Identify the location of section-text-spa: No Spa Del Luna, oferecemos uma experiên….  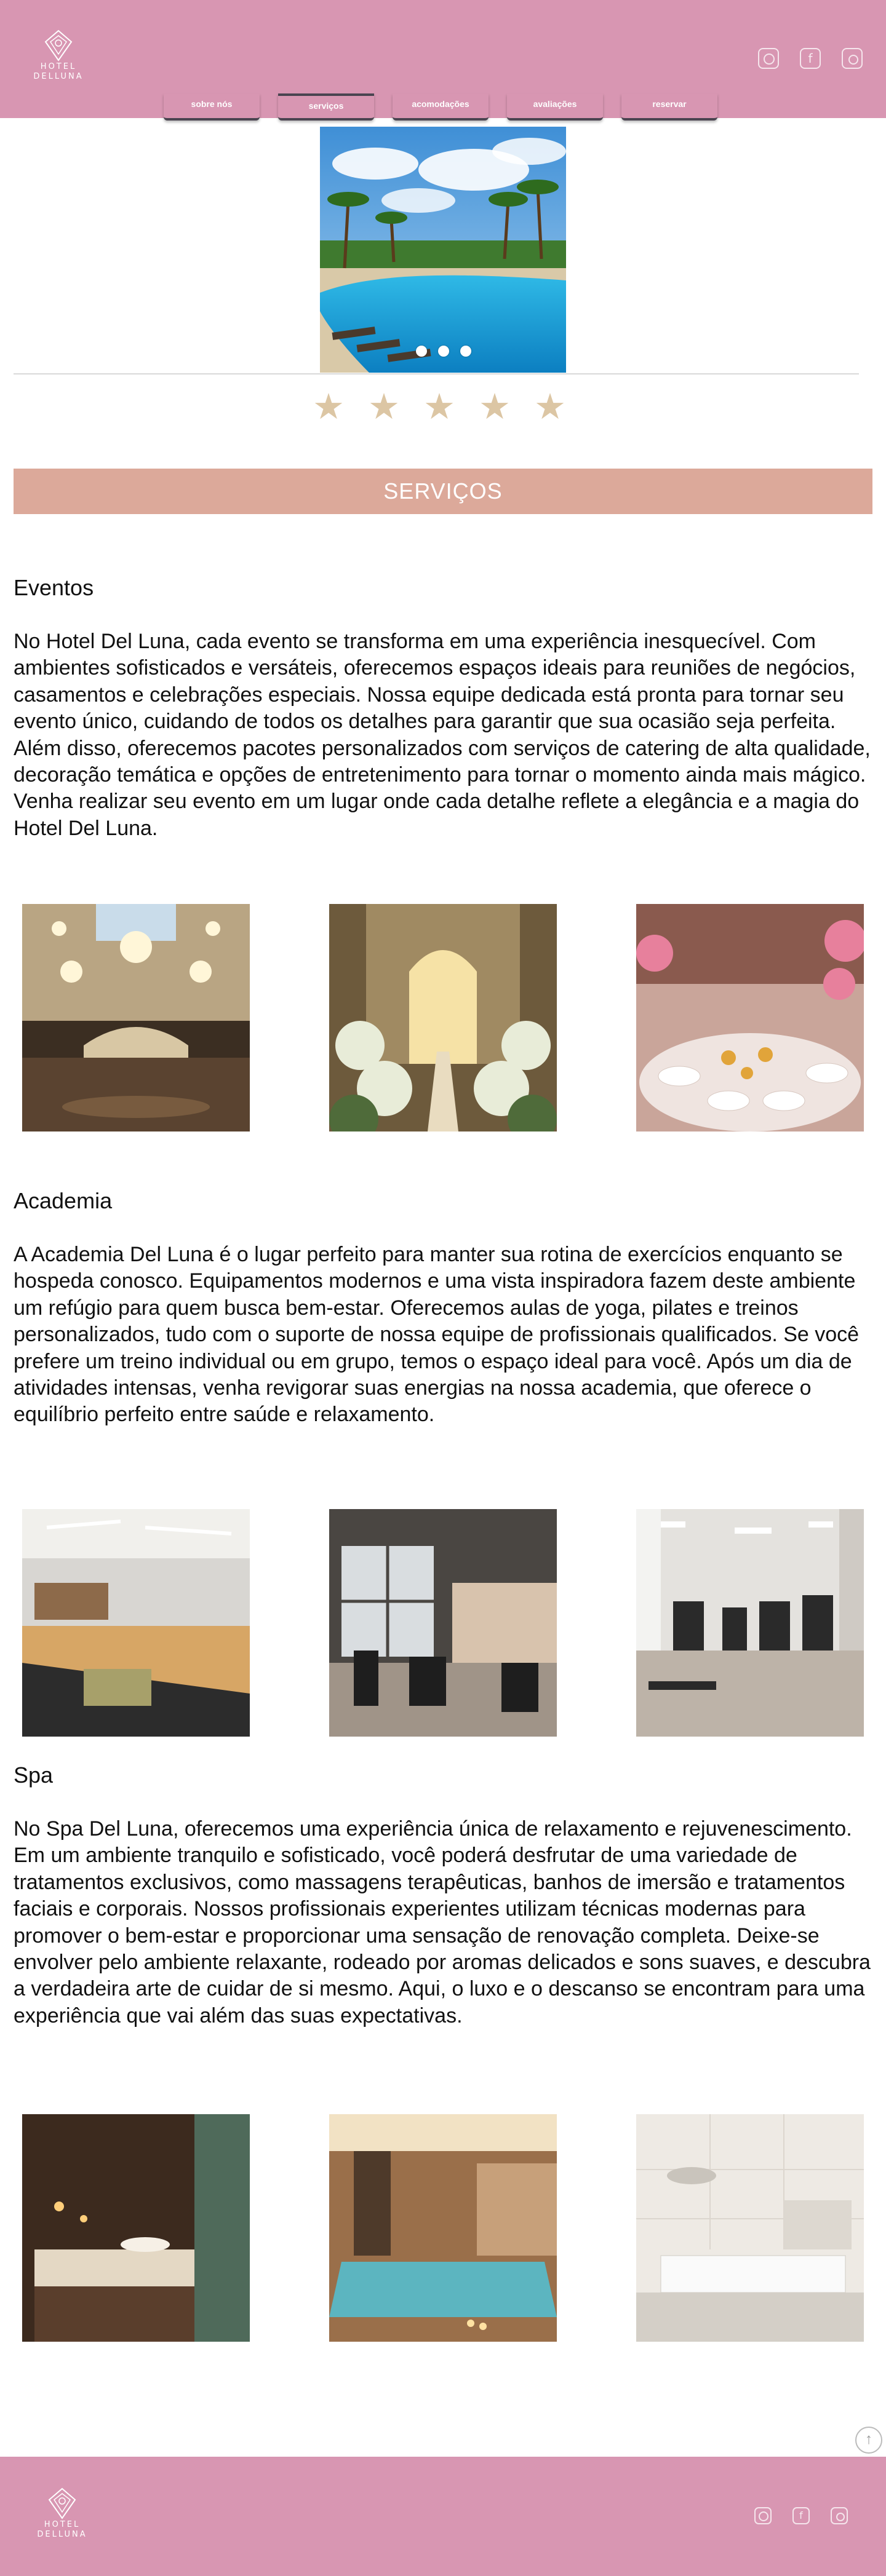
(443, 1922).